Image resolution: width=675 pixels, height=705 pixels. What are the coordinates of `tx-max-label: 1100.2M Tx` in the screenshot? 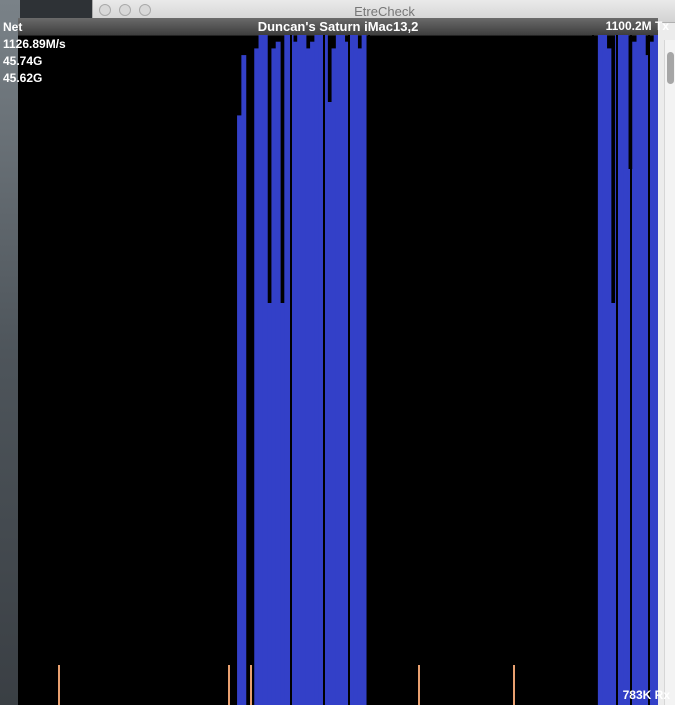 It's located at (637, 26).